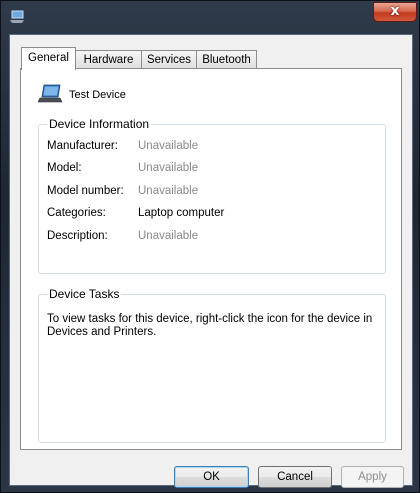  Describe the element at coordinates (168, 191) in the screenshot. I see `model-number-value: Unavailable` at that location.